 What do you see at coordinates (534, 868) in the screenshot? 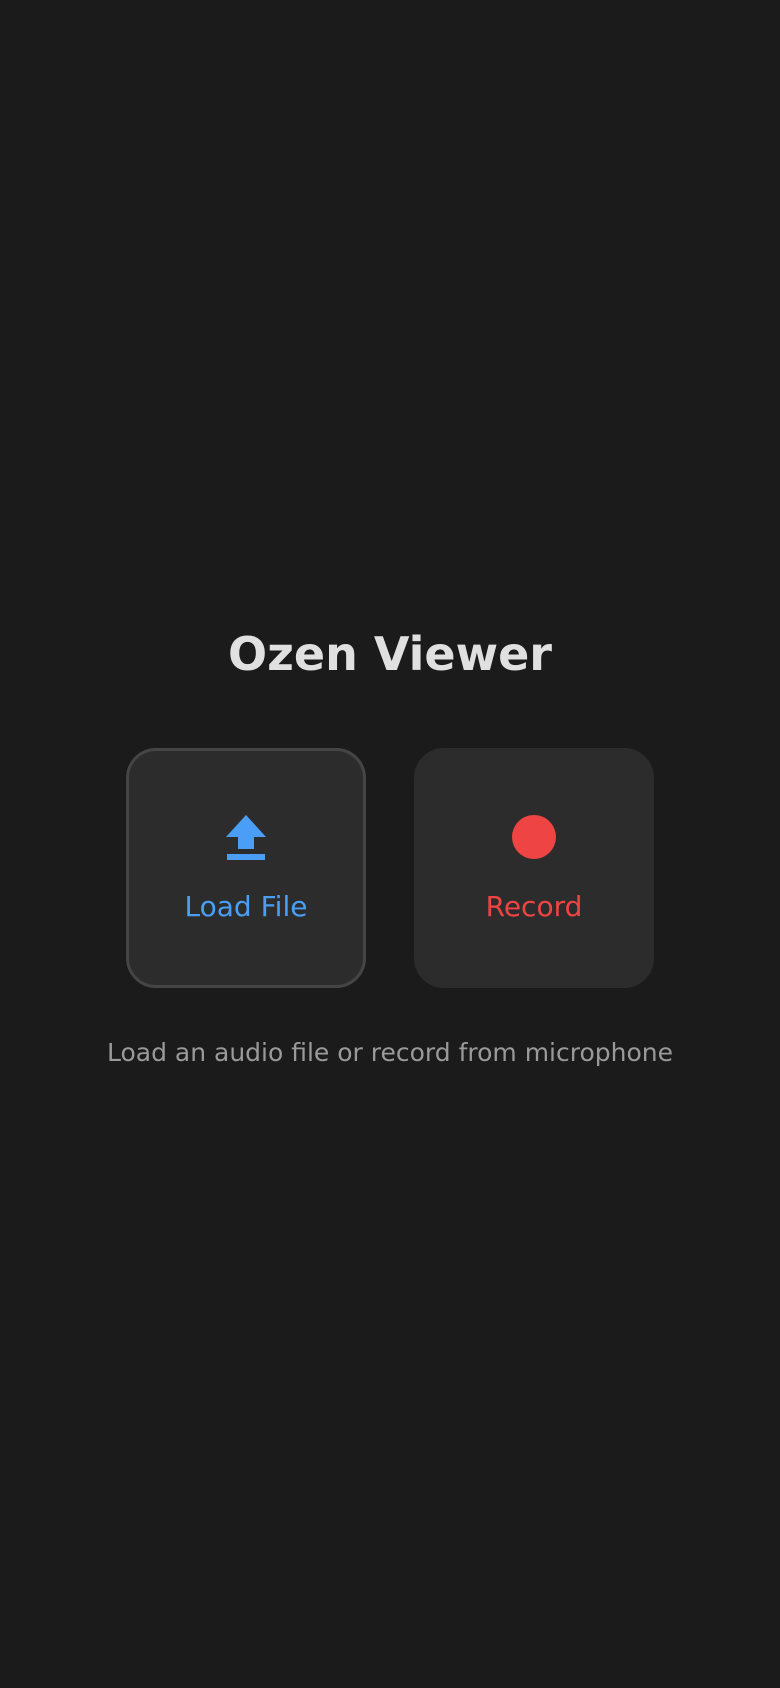
I see `record-button: Record` at bounding box center [534, 868].